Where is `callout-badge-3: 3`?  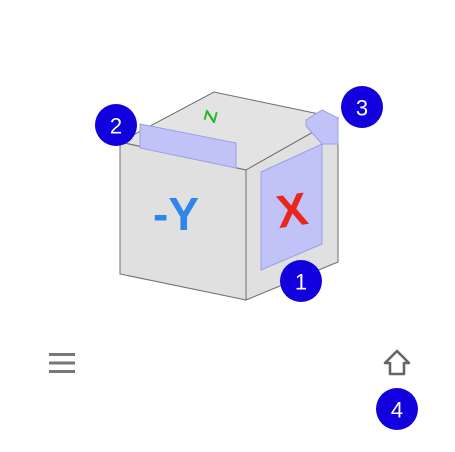
callout-badge-3: 3 is located at coordinates (362, 107).